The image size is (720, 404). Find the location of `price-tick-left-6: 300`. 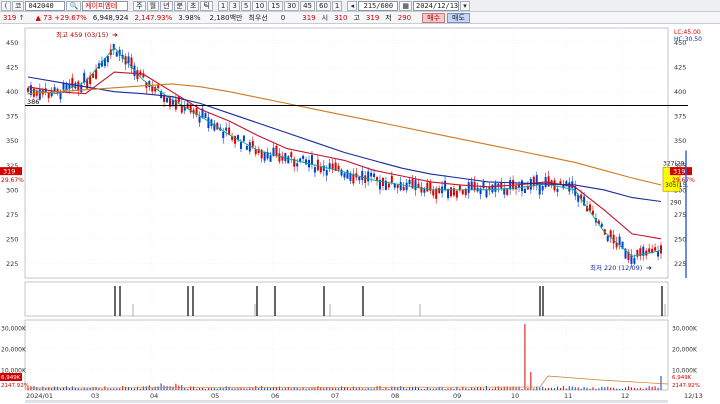

price-tick-left-6: 300 is located at coordinates (12, 190).